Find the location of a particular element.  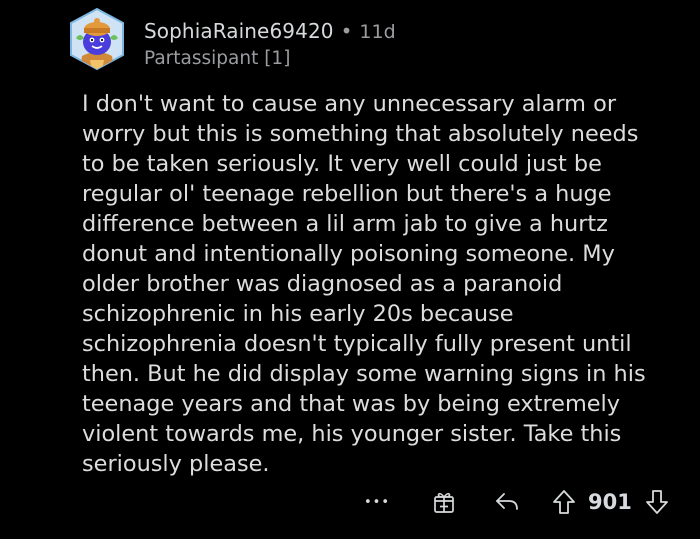

upvote-button is located at coordinates (564, 502).